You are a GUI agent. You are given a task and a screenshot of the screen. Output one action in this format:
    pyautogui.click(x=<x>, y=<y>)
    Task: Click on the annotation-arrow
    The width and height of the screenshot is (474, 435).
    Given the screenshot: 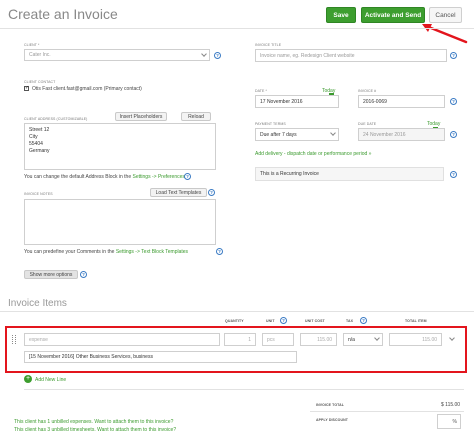 What is the action you would take?
    pyautogui.click(x=445, y=34)
    